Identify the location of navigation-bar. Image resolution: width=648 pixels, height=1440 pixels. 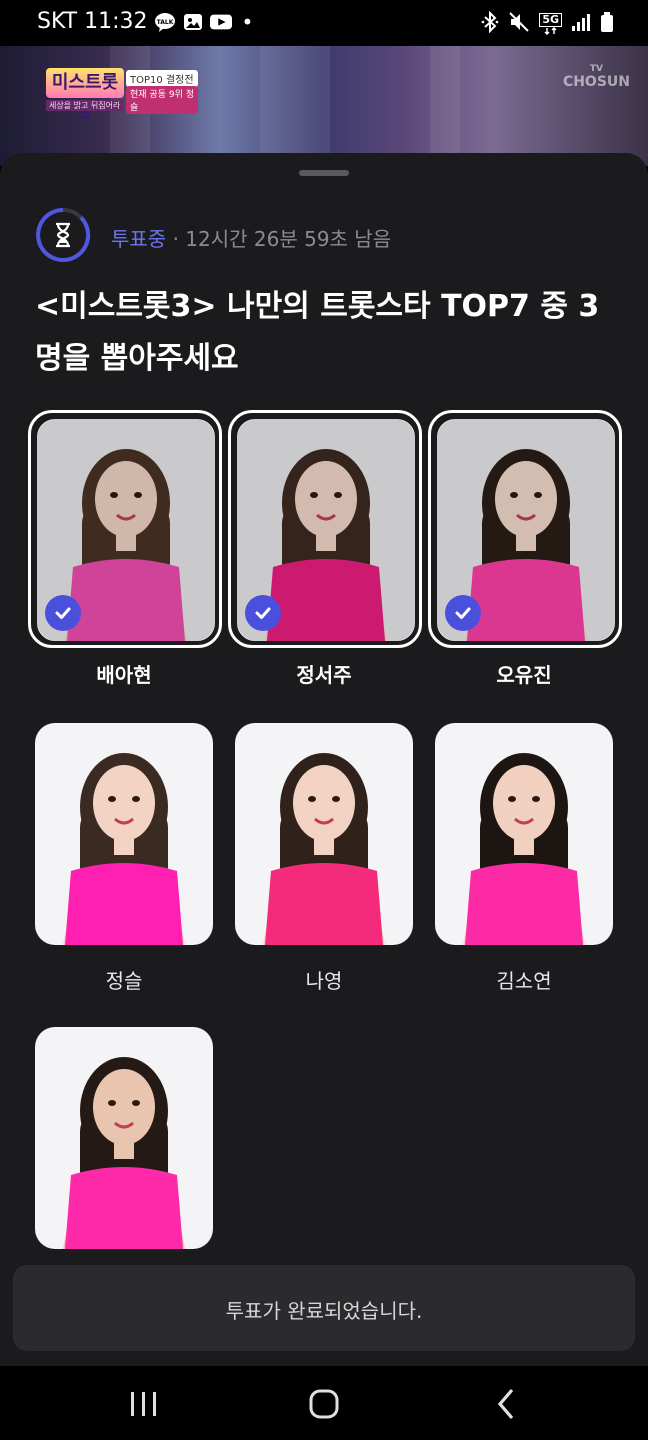
(324, 1403).